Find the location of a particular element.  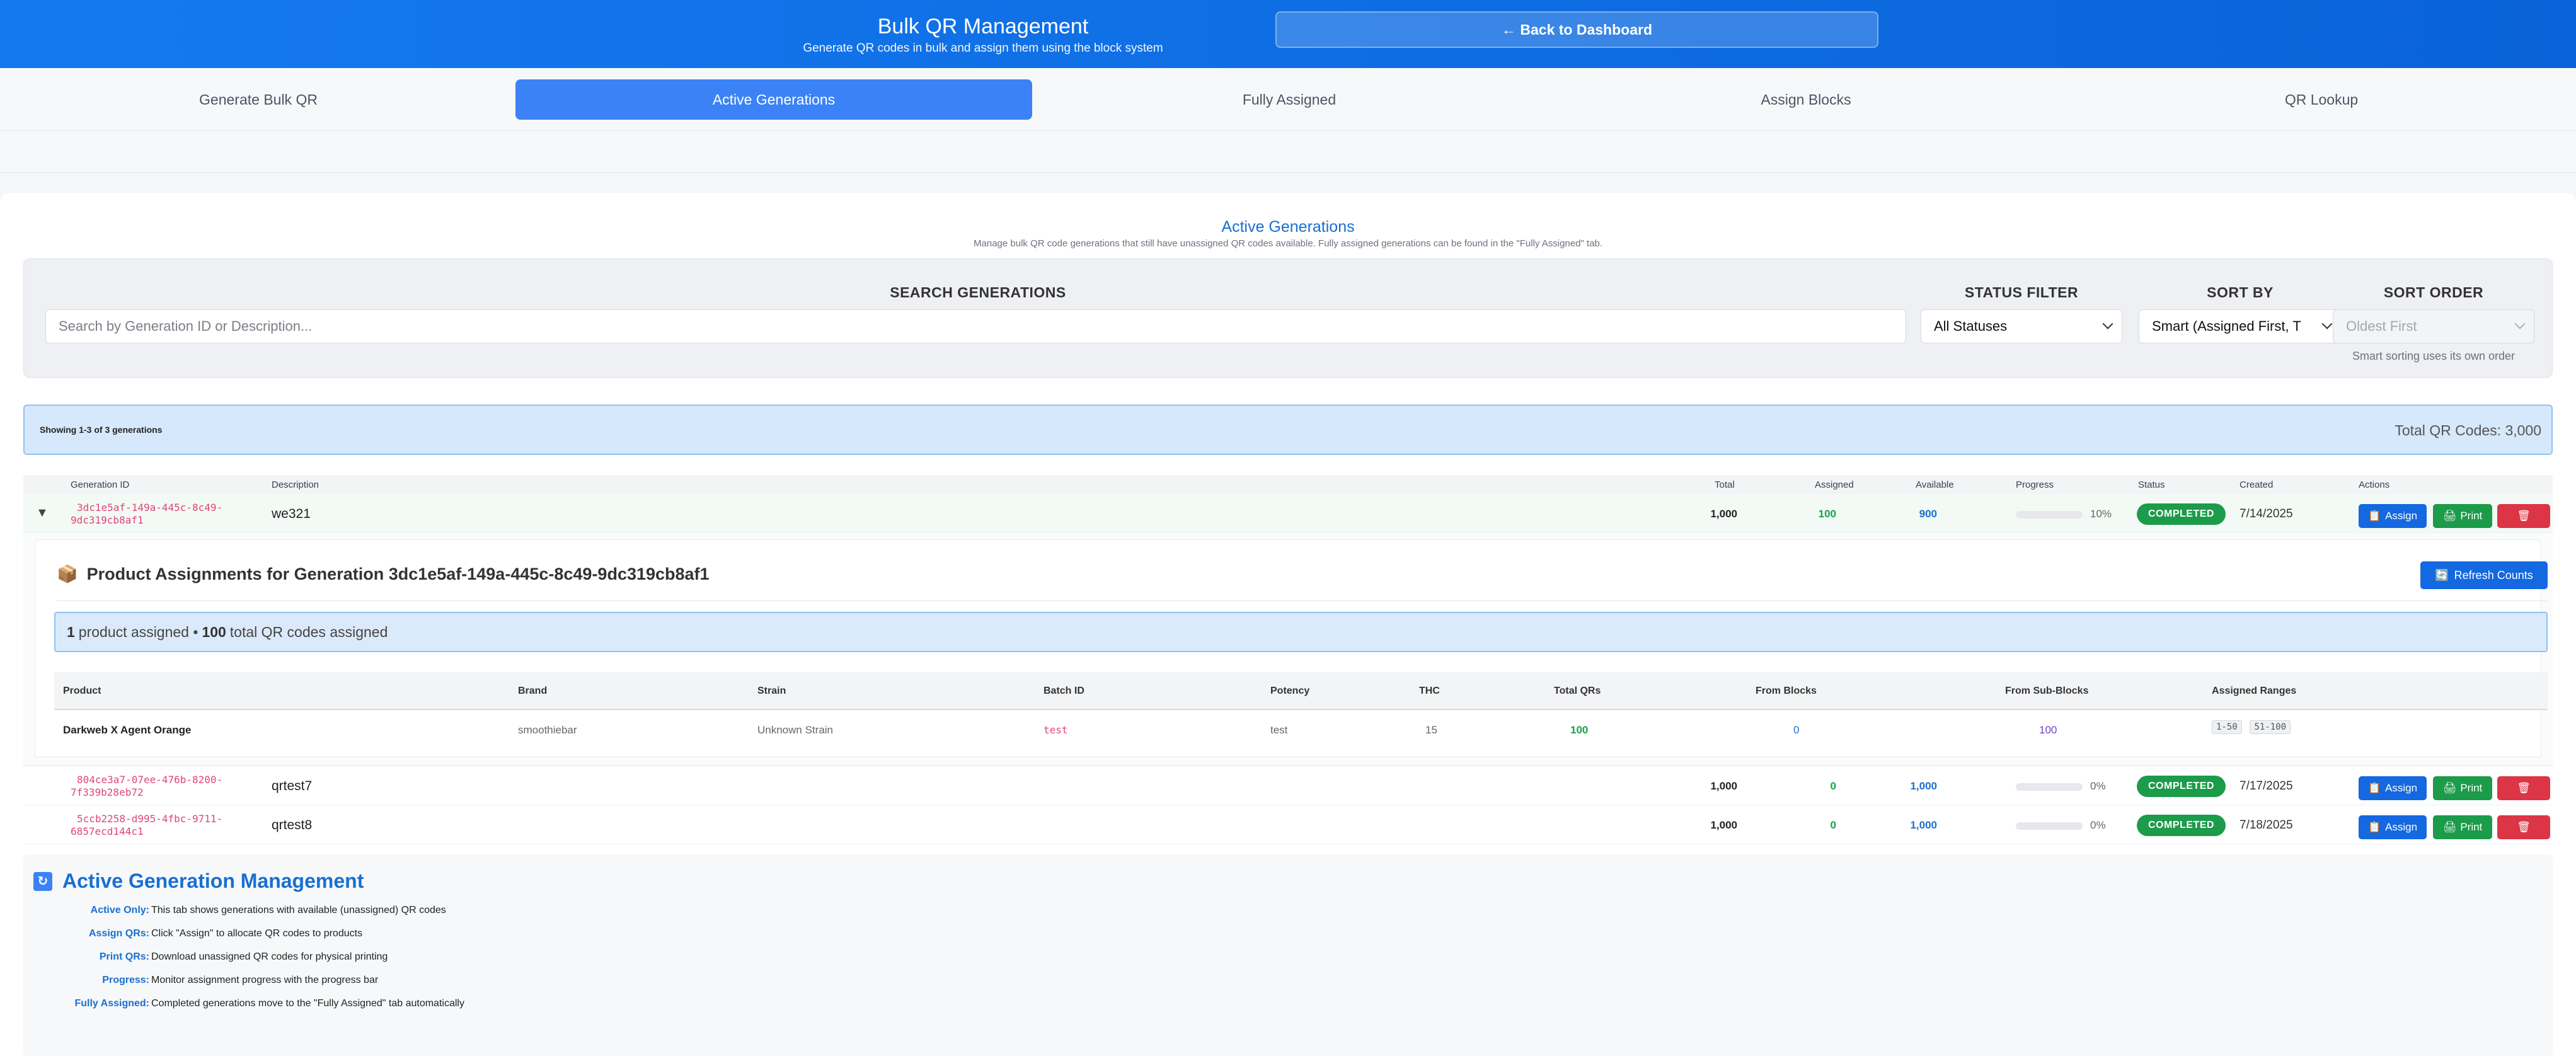

collapse-toggle-icon: ▼ is located at coordinates (42, 513).